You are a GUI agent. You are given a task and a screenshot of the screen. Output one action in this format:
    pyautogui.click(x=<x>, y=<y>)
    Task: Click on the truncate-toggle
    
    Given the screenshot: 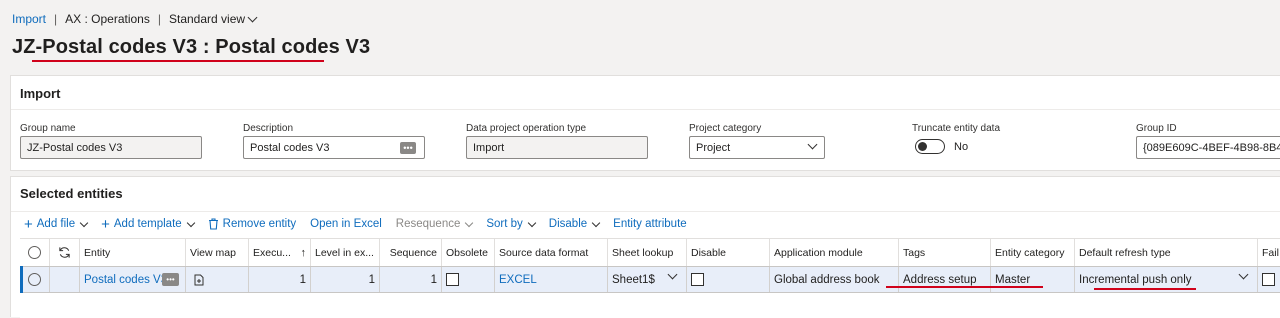 What is the action you would take?
    pyautogui.click(x=930, y=146)
    